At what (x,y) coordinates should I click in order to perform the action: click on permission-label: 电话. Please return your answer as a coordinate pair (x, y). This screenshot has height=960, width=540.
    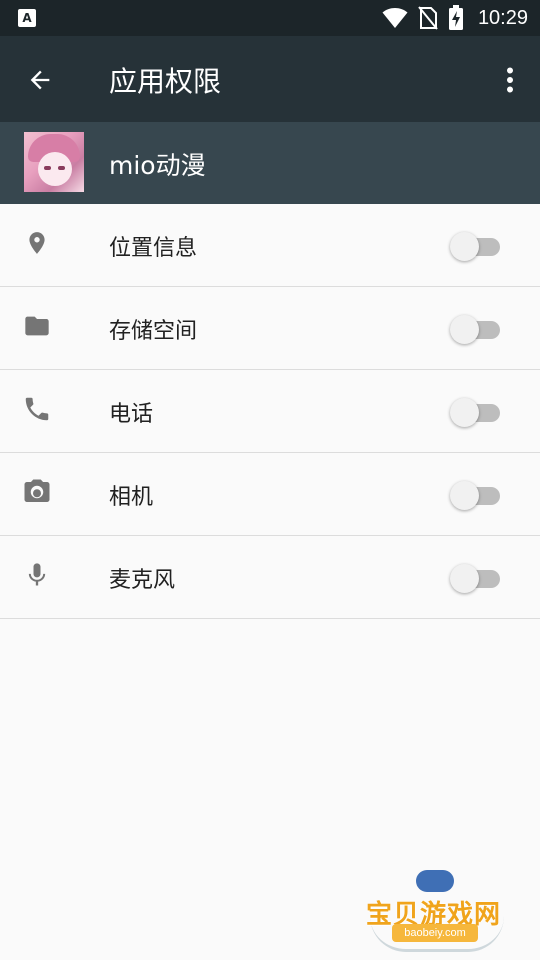
    Looking at the image, I should click on (131, 414).